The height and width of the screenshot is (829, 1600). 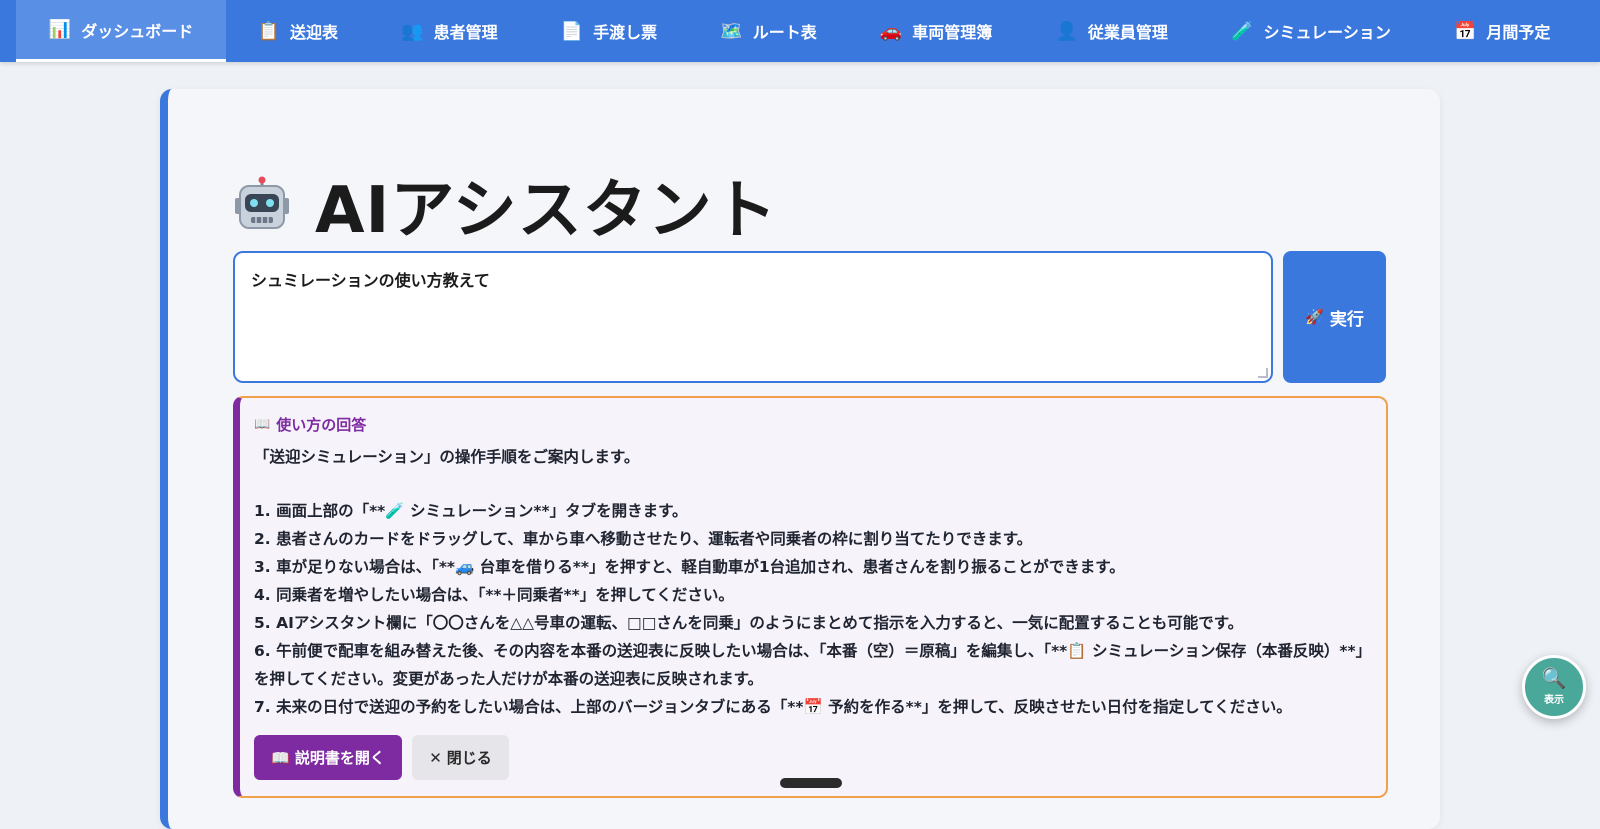 I want to click on tab-vehicle-log: 🚗 車両管理簿, so click(x=936, y=31).